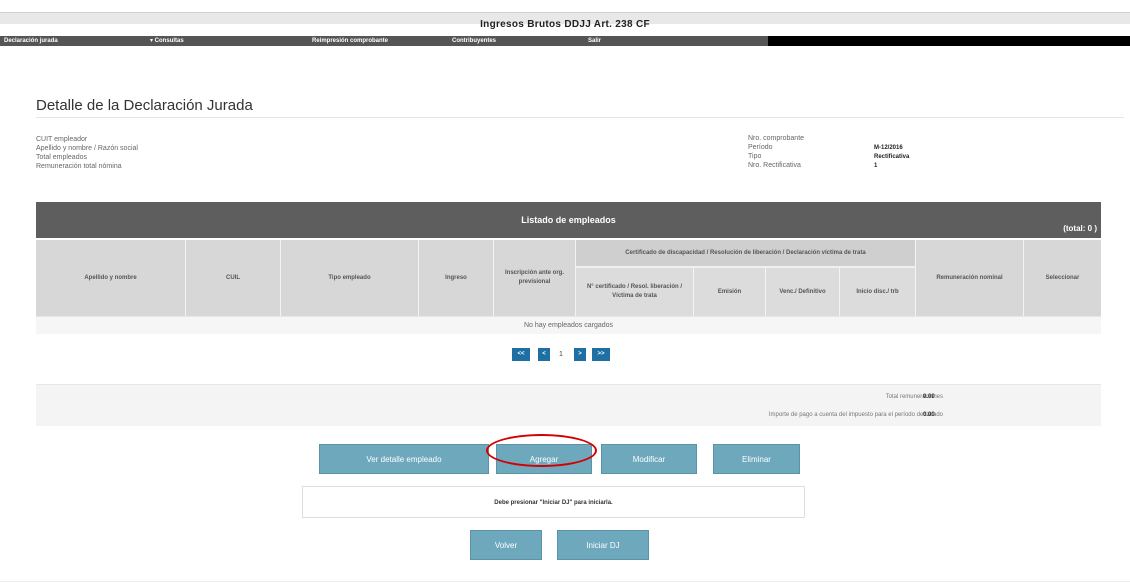  What do you see at coordinates (61, 157) in the screenshot?
I see `label-total-empleados: Total empleados` at bounding box center [61, 157].